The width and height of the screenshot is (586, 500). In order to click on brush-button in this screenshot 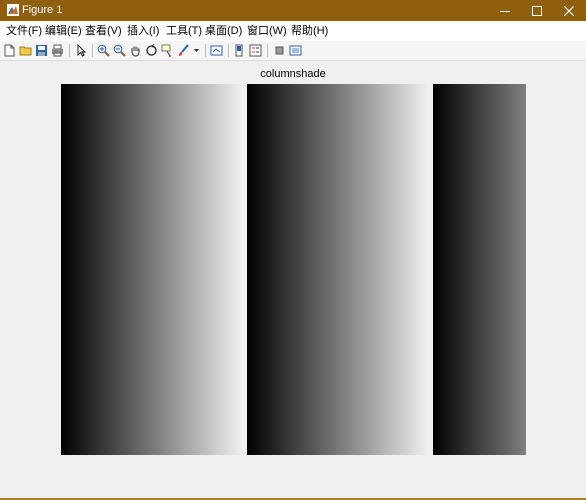, I will do `click(183, 50)`.